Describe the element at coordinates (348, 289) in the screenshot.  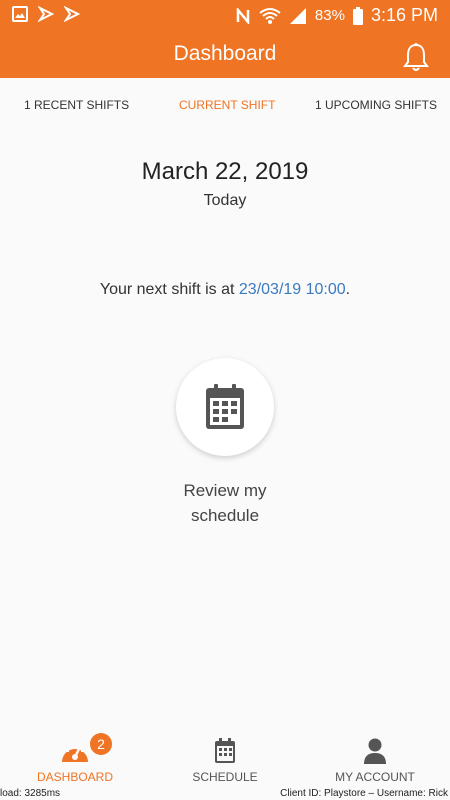
I see `next-shift-suffix: .` at that location.